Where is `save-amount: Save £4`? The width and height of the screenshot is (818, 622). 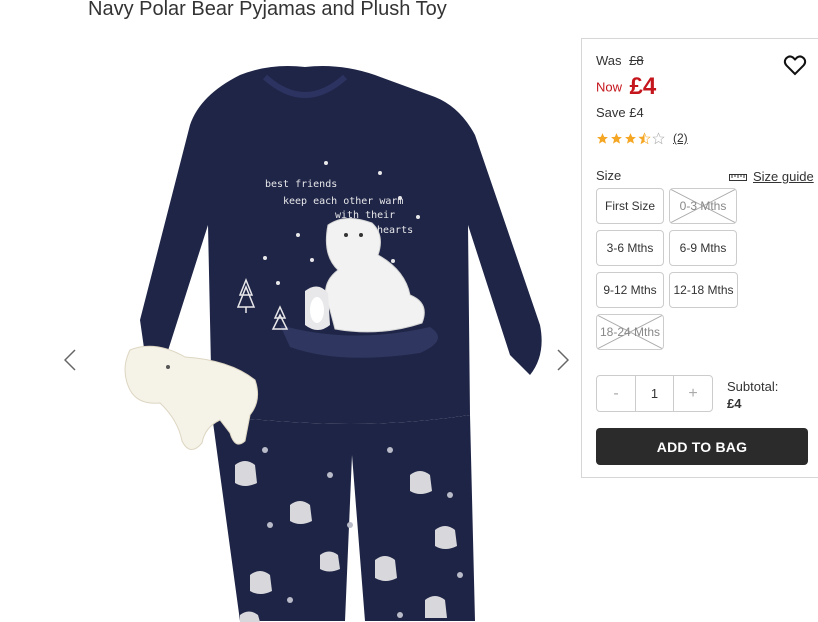
save-amount: Save £4 is located at coordinates (620, 112).